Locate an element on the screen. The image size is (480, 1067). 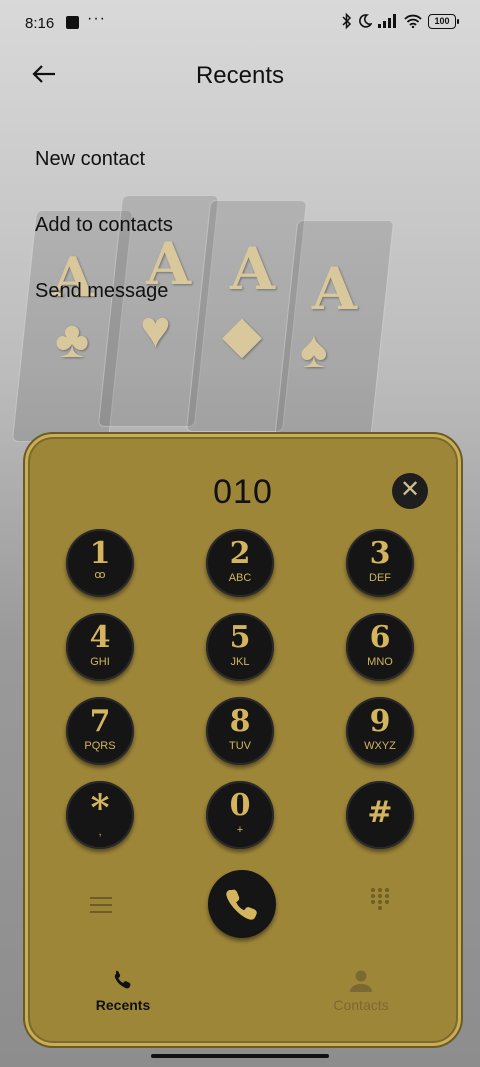
key-hash: # is located at coordinates (380, 815).